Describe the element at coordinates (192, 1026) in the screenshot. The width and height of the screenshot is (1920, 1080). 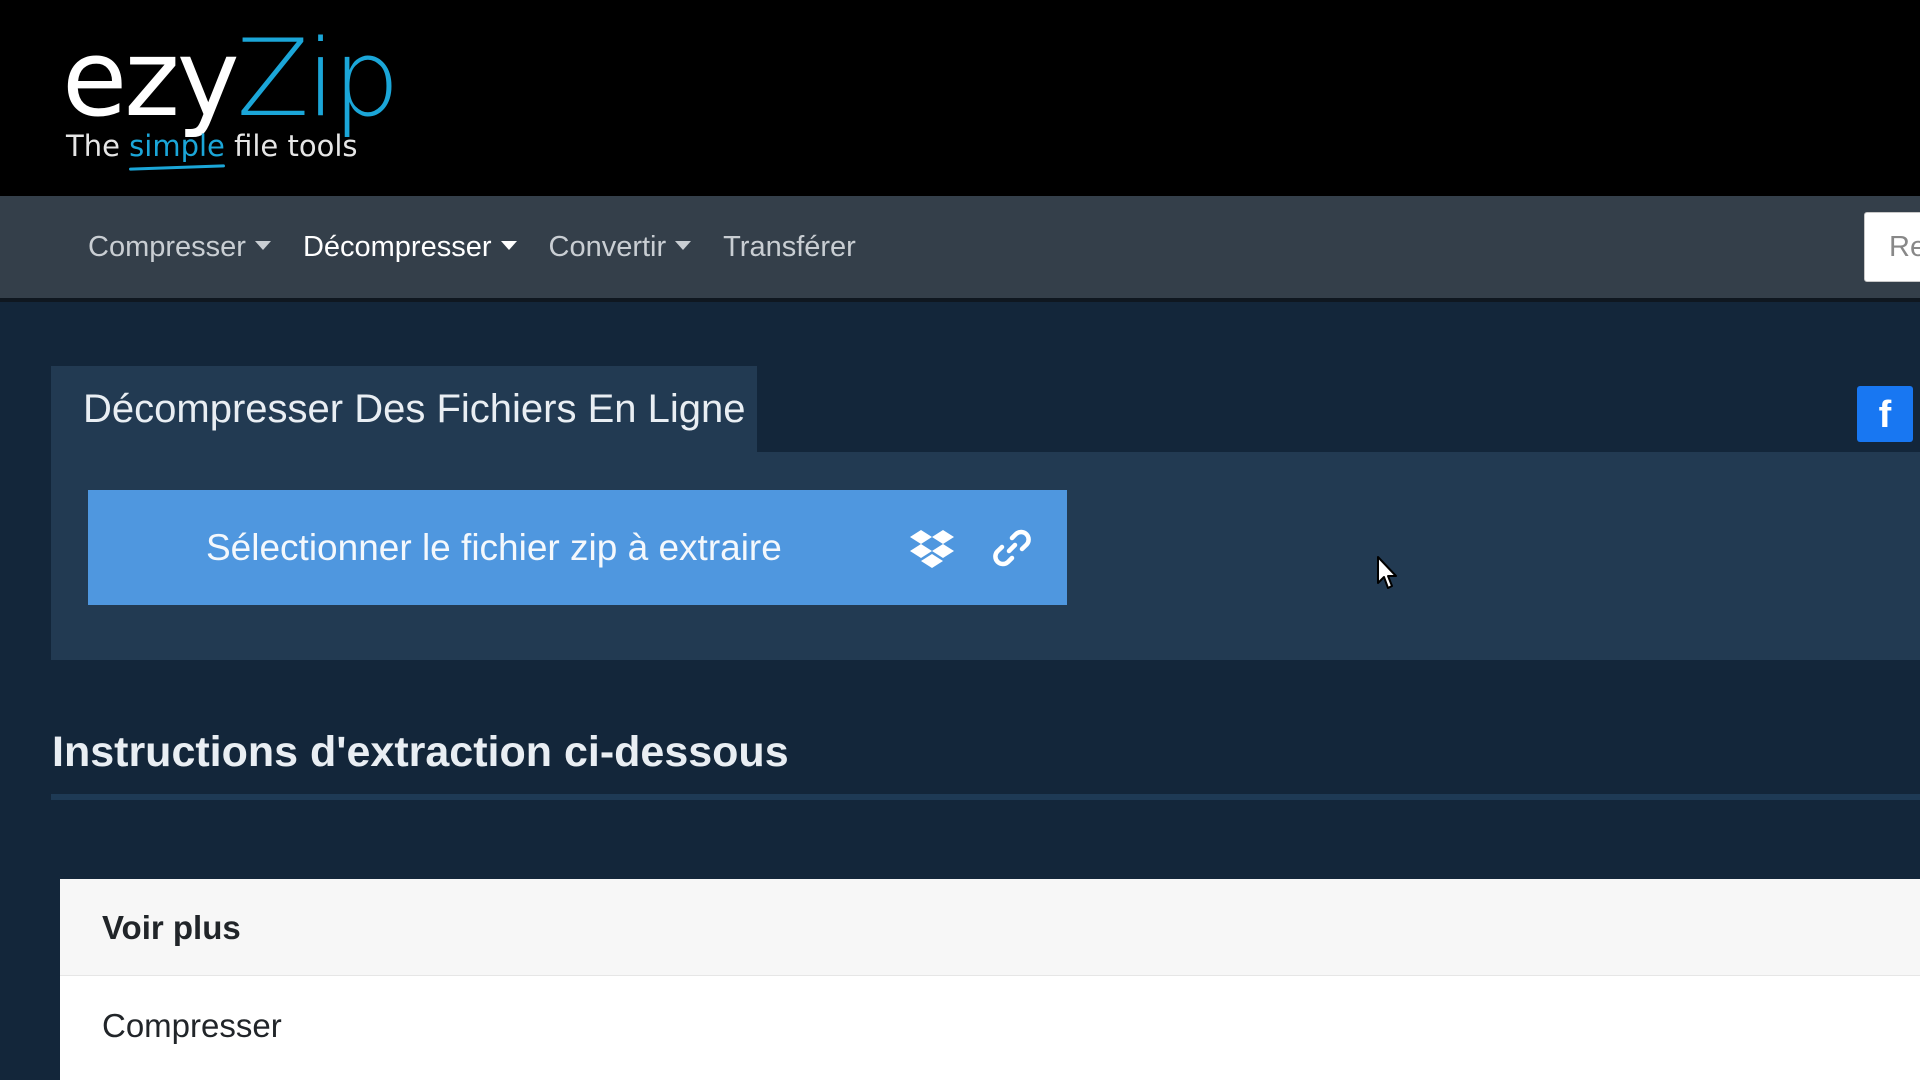
I see `see-more-link-compresser: Compresser` at that location.